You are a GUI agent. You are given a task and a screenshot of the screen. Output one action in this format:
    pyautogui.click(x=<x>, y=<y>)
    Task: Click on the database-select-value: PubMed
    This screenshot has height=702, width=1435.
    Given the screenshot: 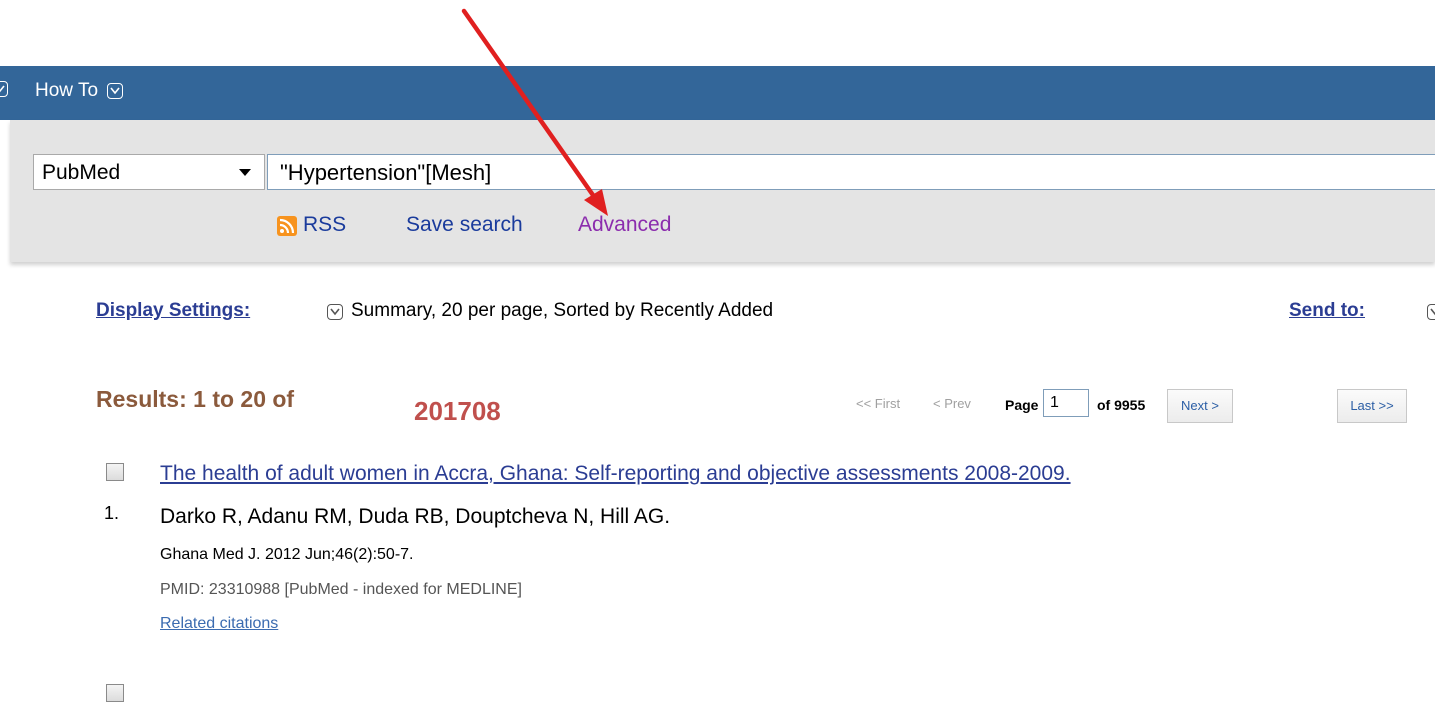 What is the action you would take?
    pyautogui.click(x=81, y=172)
    